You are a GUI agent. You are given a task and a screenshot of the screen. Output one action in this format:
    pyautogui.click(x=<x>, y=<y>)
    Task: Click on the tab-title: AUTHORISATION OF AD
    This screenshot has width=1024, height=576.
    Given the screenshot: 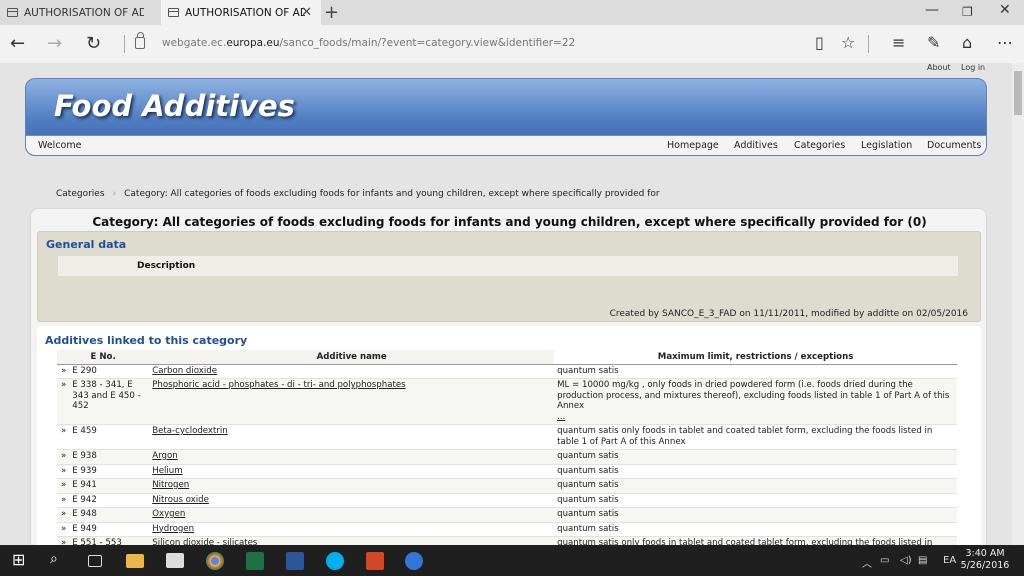 What is the action you would take?
    pyautogui.click(x=245, y=12)
    